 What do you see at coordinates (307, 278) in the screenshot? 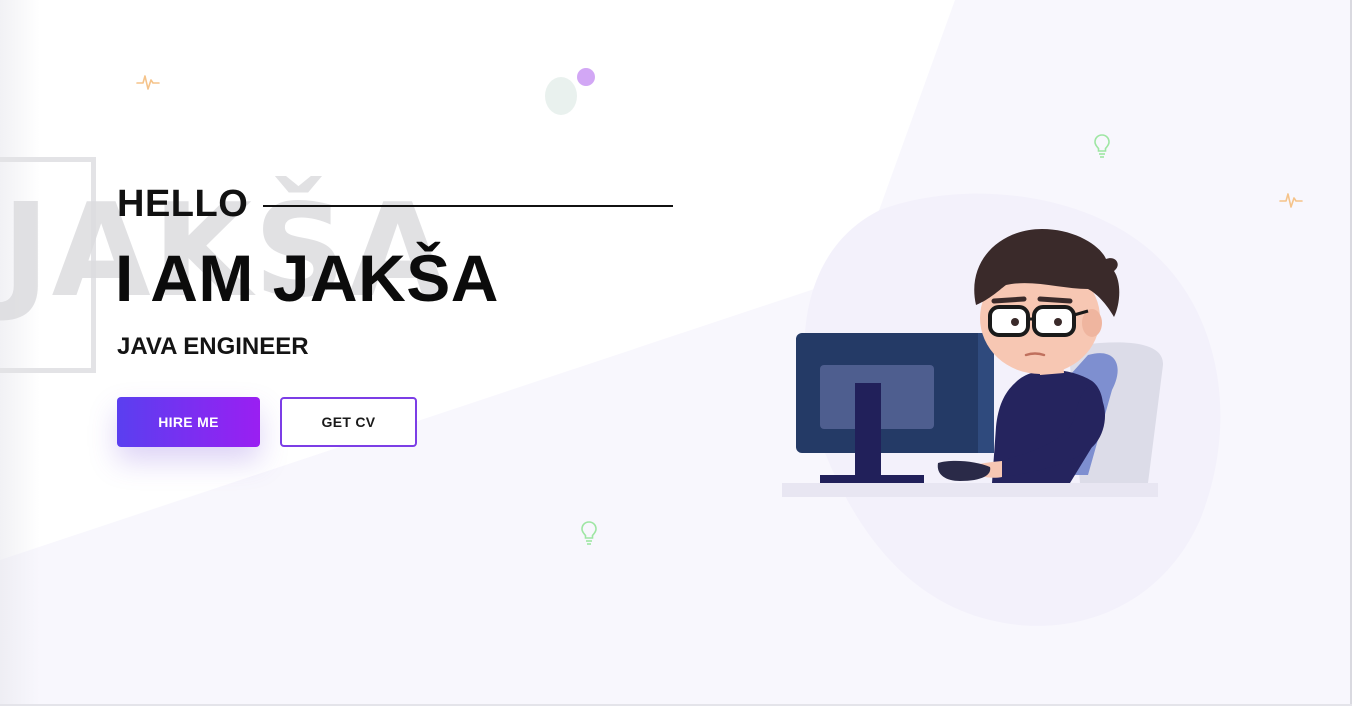
I see `hero-title: I AM JAKŠA` at bounding box center [307, 278].